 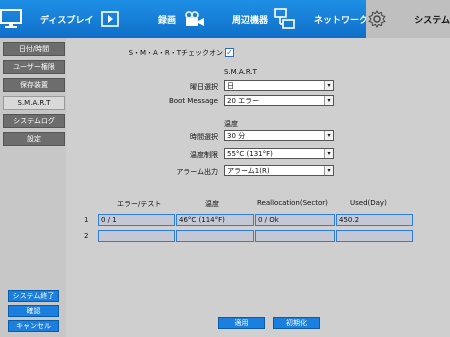 I want to click on top-nav-bar: ディスプレイ 録画 周辺機器 ネットワーク システム, so click(x=225, y=19).